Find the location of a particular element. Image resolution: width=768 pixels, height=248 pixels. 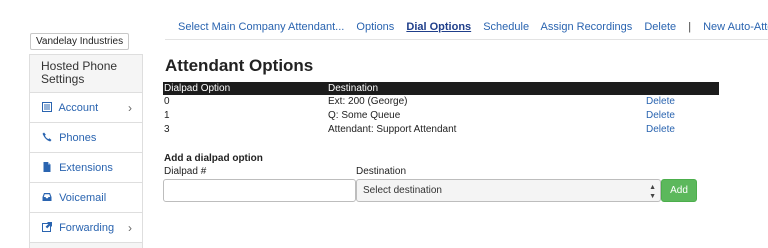

sidebar-item-label: Forwarding is located at coordinates (87, 228).